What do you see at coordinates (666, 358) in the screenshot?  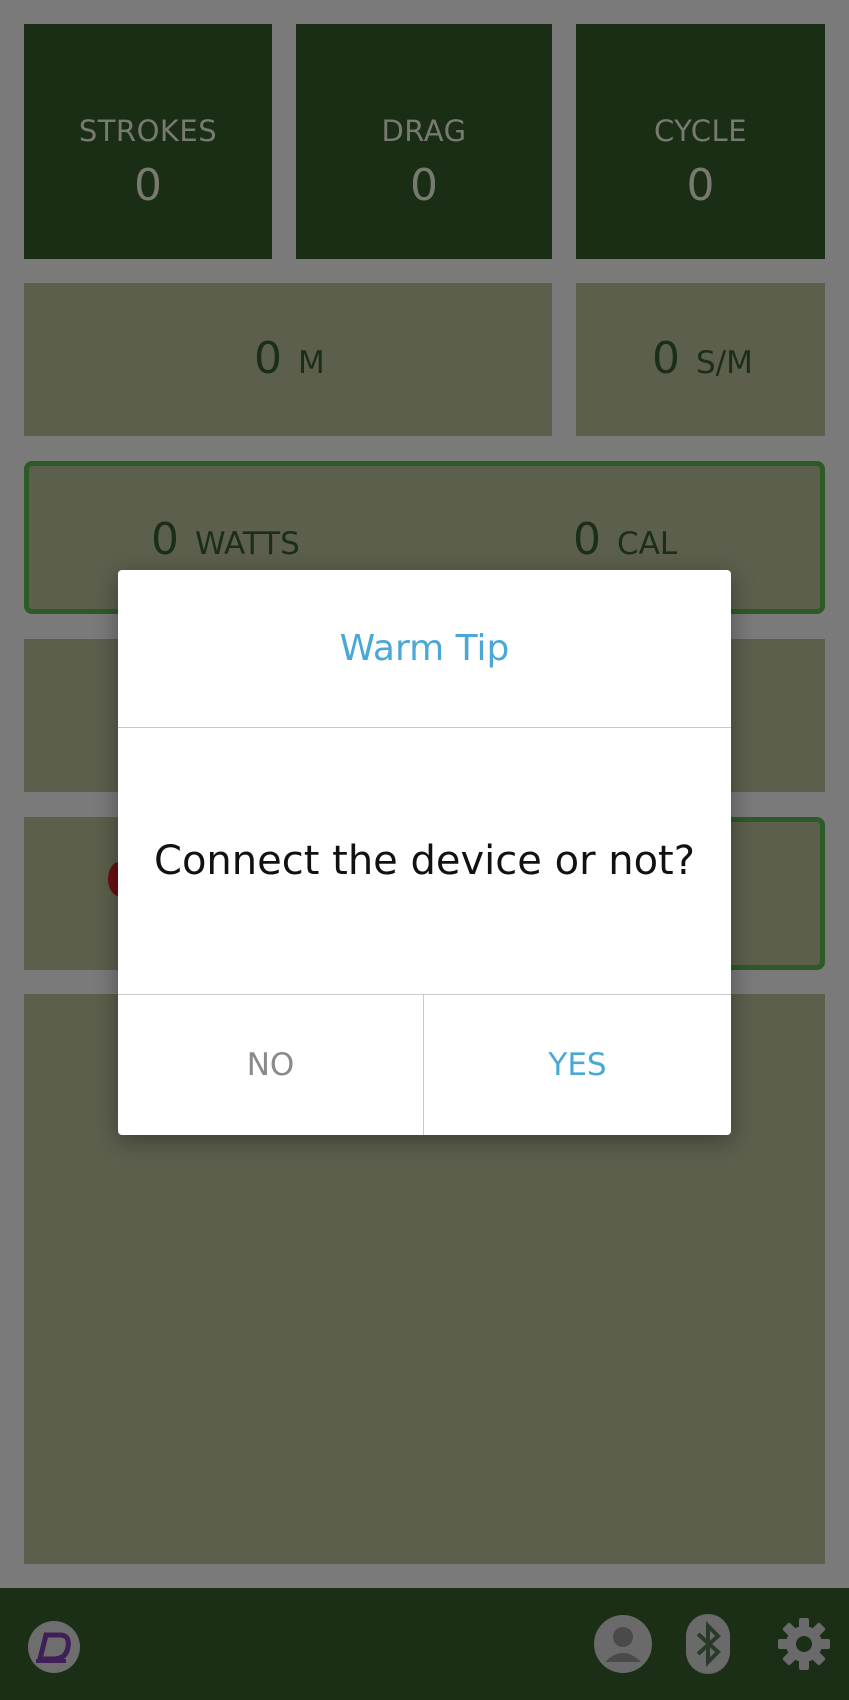 I see `stroke-rate-value: 0` at bounding box center [666, 358].